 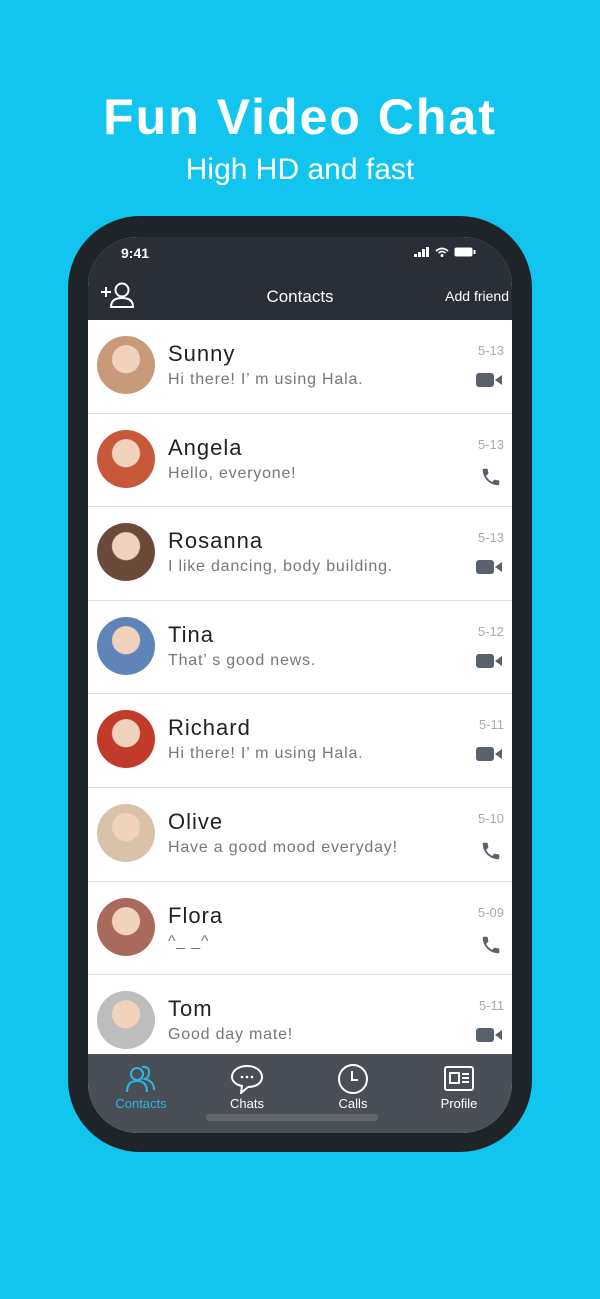 I want to click on contact-name: Rosanna, so click(x=216, y=541).